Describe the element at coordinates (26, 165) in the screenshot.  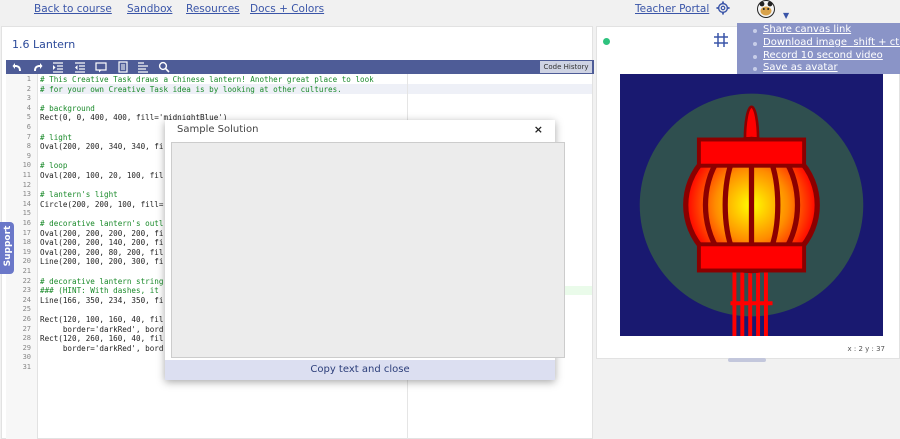
I see `line-number: 10` at that location.